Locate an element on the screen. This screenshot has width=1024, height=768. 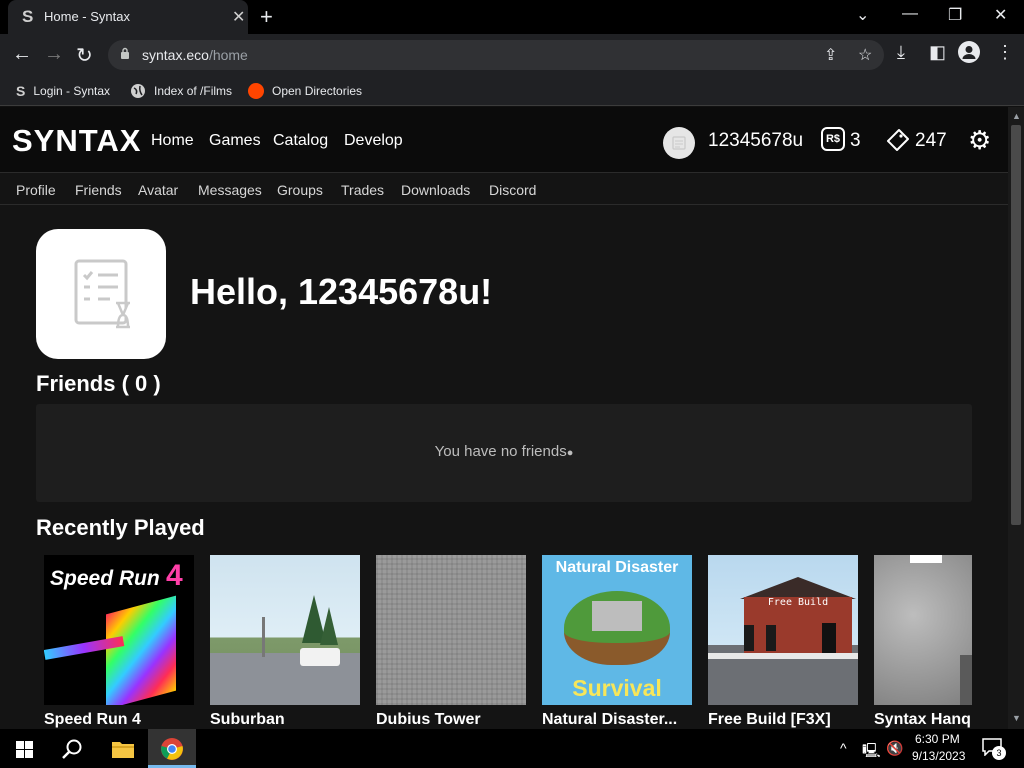
profile-icon is located at coordinates (969, 52).